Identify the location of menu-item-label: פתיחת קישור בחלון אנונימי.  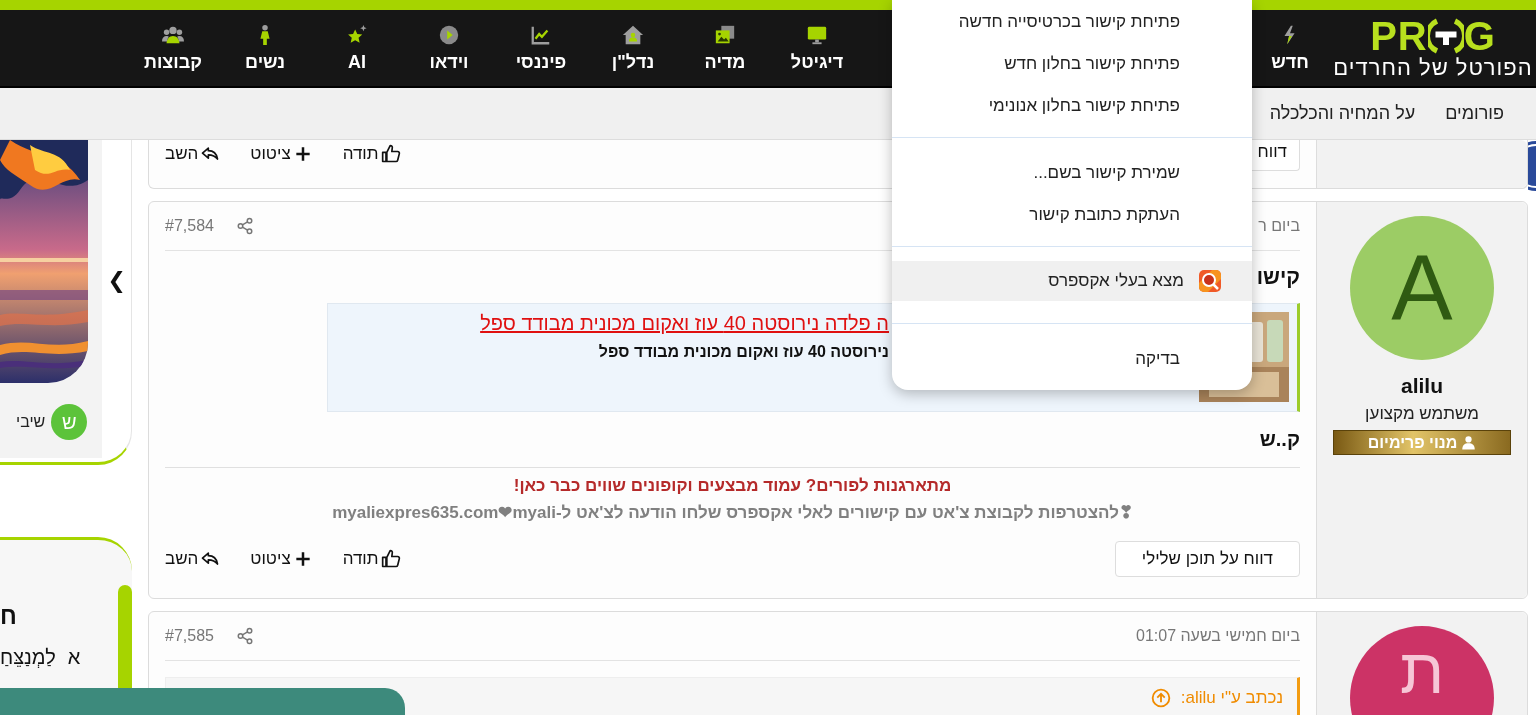
(1084, 106).